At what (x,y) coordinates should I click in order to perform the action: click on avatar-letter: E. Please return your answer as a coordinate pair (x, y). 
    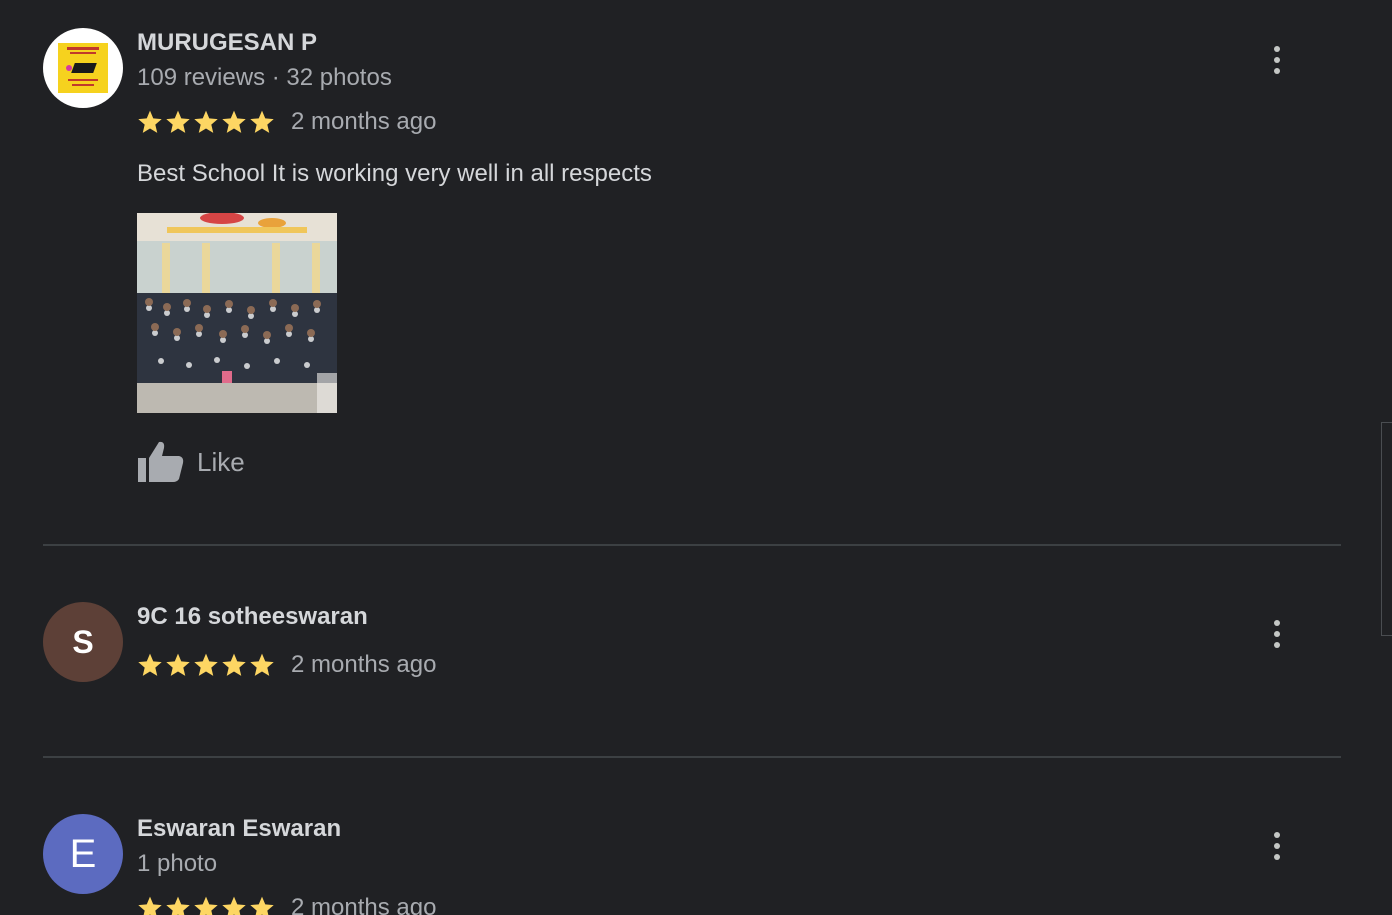
    Looking at the image, I should click on (83, 853).